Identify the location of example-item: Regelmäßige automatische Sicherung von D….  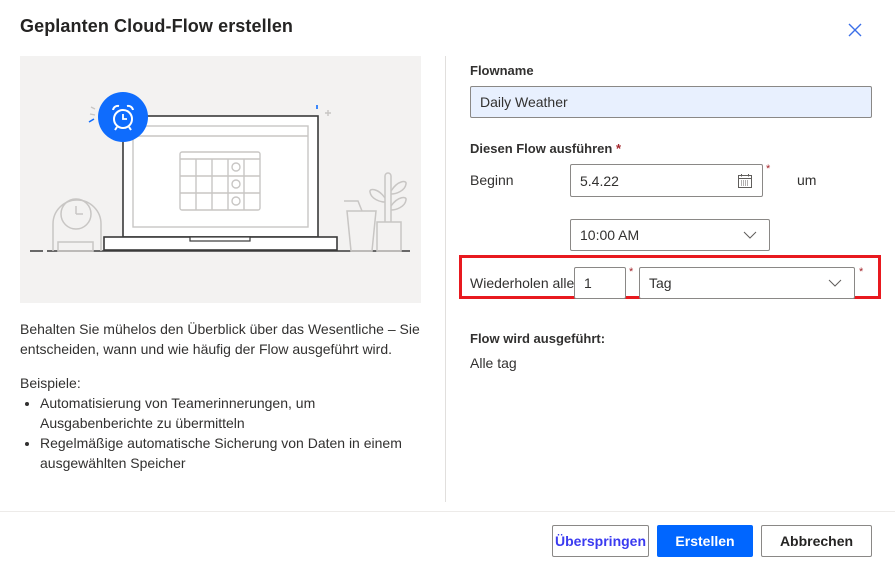
(235, 453).